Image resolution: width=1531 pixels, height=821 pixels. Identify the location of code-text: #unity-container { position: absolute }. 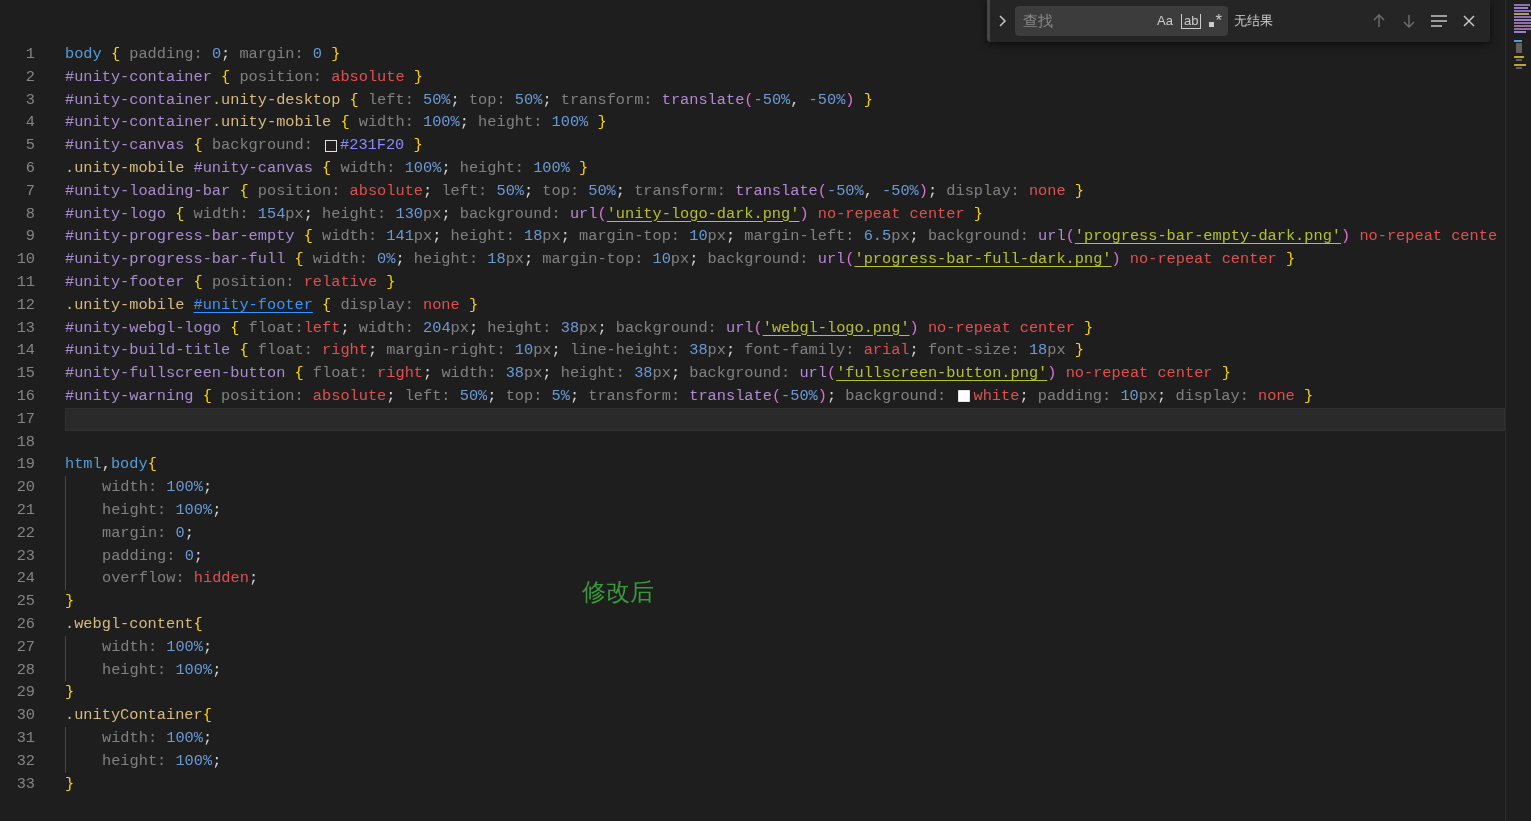
(244, 77).